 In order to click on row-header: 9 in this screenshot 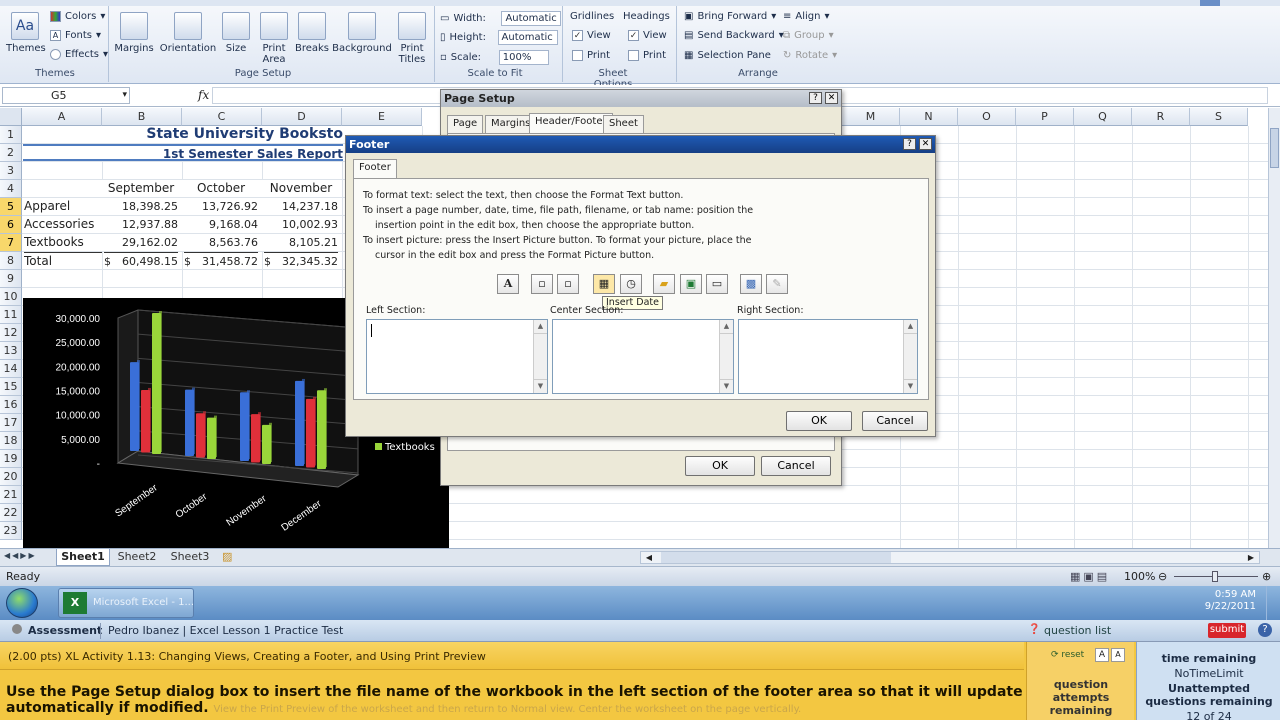, I will do `click(11, 279)`.